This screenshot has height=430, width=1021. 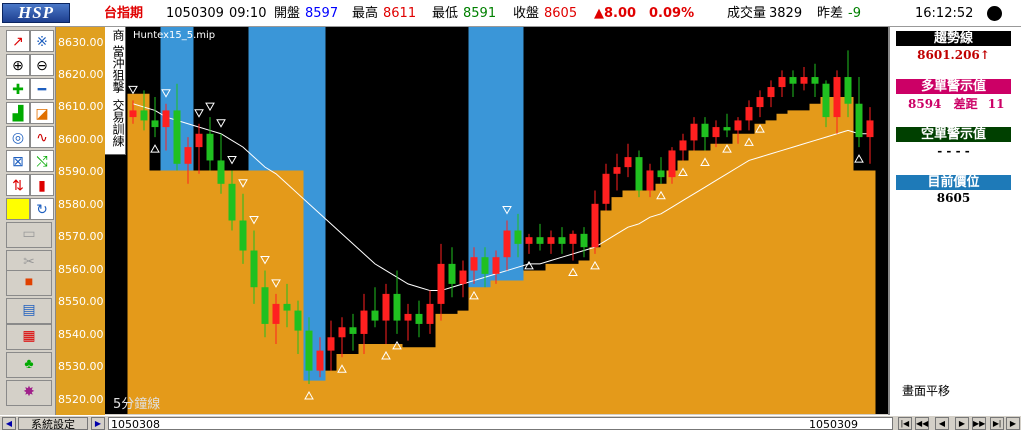 I want to click on next-icon: ▶, so click(x=962, y=423).